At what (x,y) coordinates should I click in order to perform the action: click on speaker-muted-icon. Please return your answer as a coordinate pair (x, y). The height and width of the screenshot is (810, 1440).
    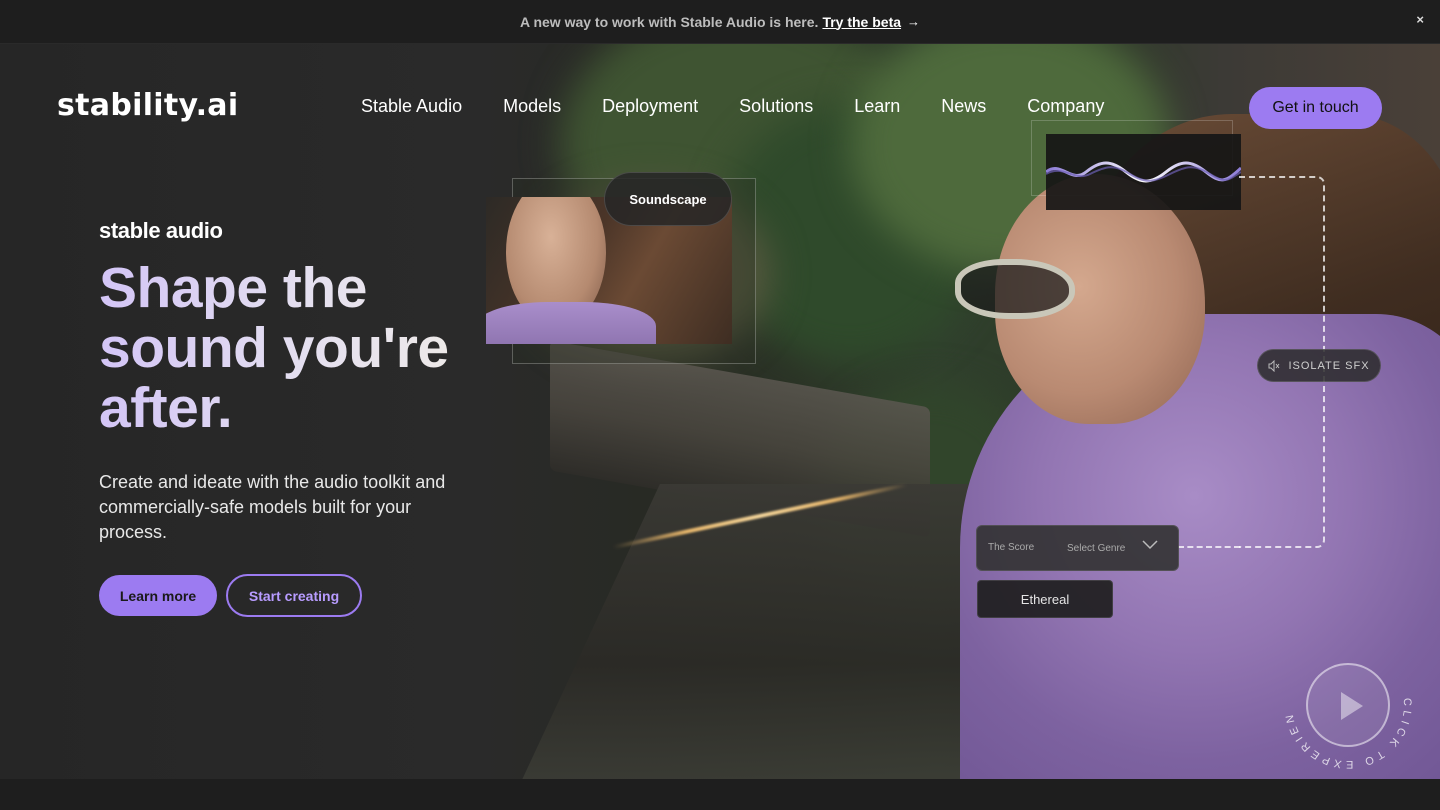
    Looking at the image, I should click on (1274, 365).